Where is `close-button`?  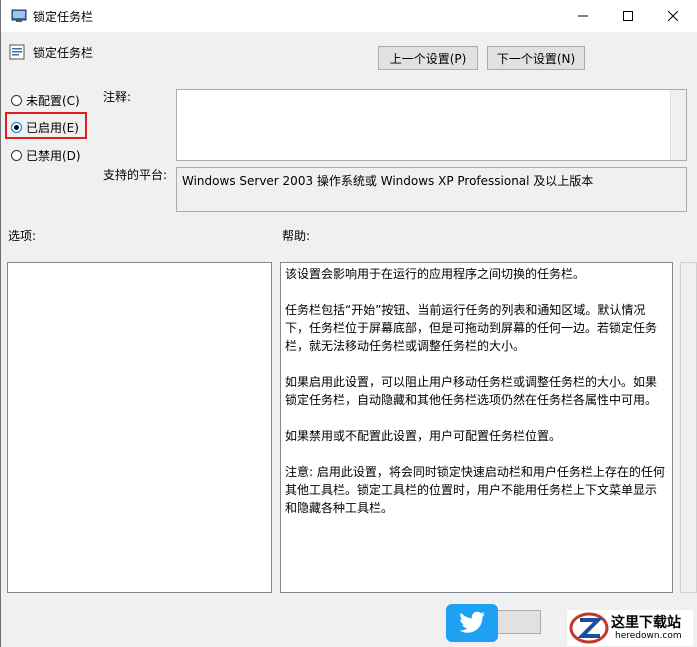
close-button is located at coordinates (673, 16).